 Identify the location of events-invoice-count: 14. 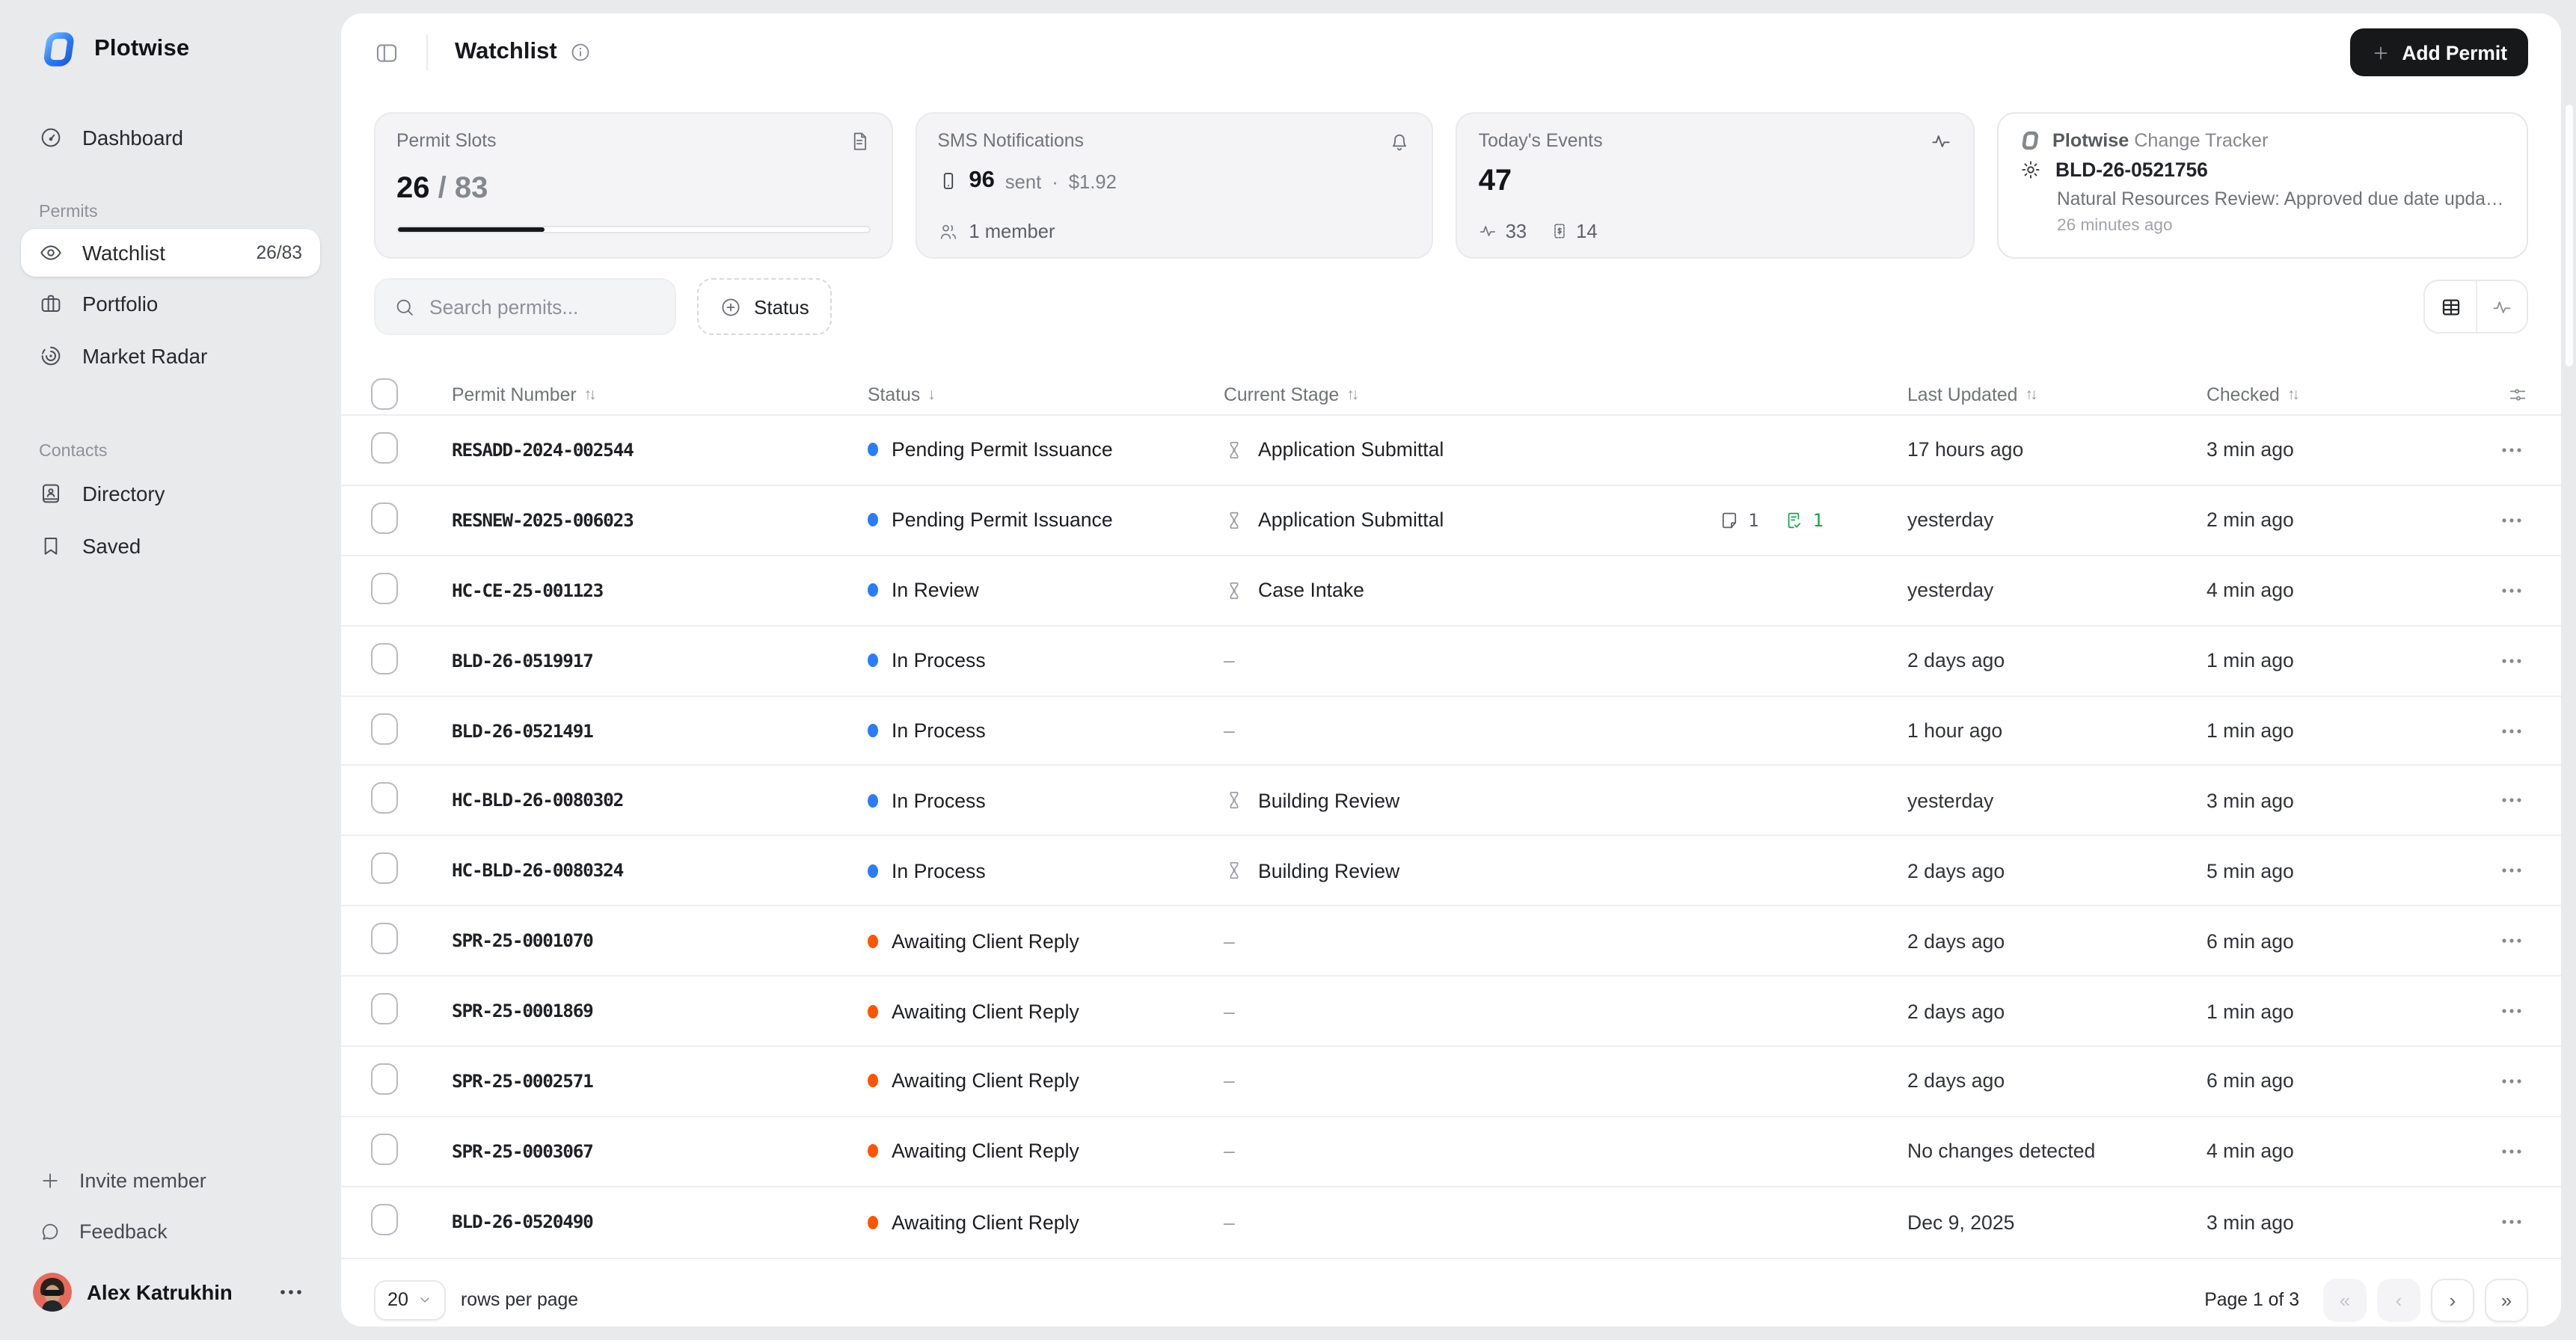
(1587, 231).